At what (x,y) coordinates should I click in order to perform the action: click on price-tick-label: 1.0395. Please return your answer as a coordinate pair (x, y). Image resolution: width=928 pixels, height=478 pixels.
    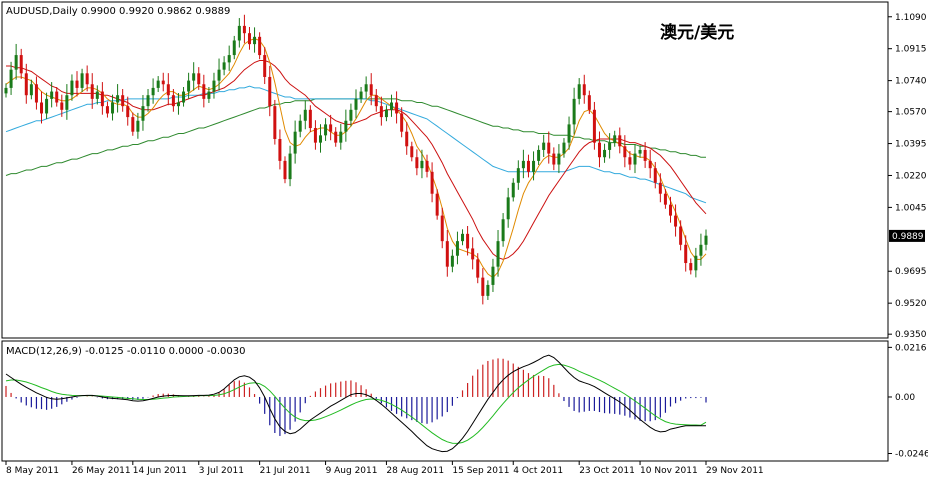
    Looking at the image, I should click on (911, 145).